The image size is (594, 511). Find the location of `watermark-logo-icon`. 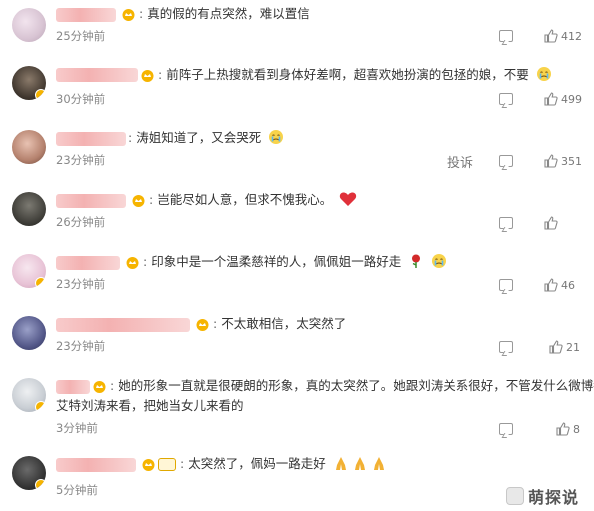

watermark-logo-icon is located at coordinates (515, 496).